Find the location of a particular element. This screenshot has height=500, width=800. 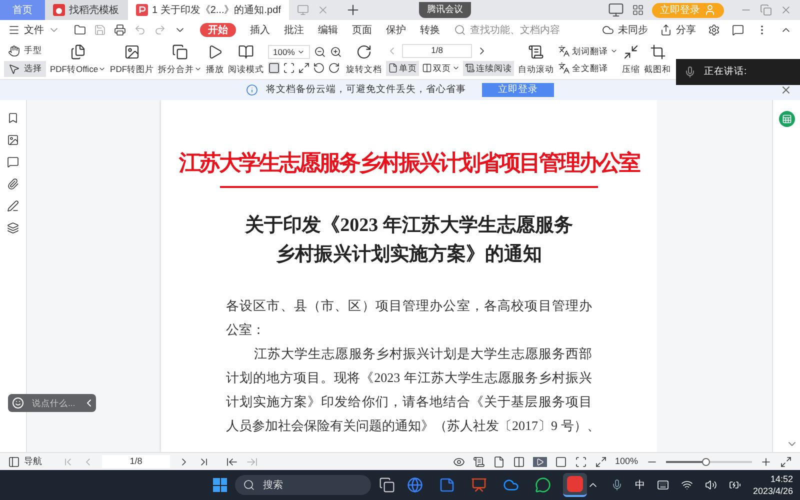

notice-text: 将文档备份云端，可避免文件丢失，省心省事 is located at coordinates (366, 89).